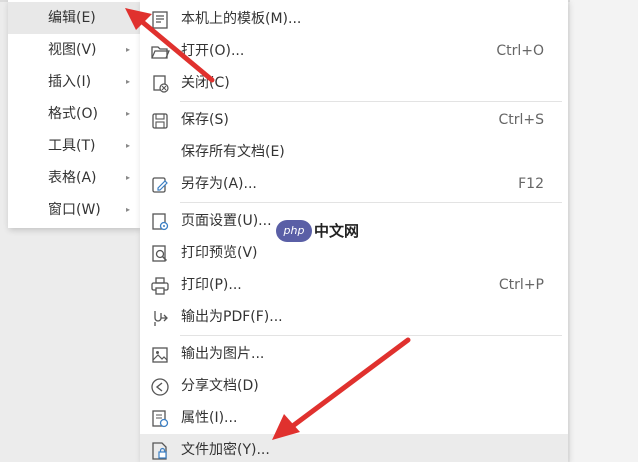 This screenshot has width=638, height=462. What do you see at coordinates (205, 83) in the screenshot?
I see `menu-item-label: 关闭(C)` at bounding box center [205, 83].